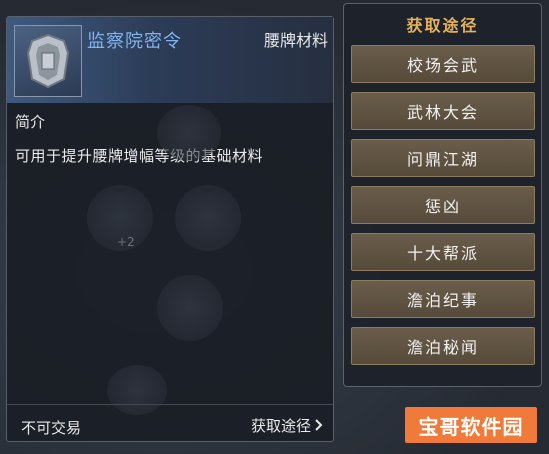  I want to click on source-button: 问鼎江湖, so click(443, 158).